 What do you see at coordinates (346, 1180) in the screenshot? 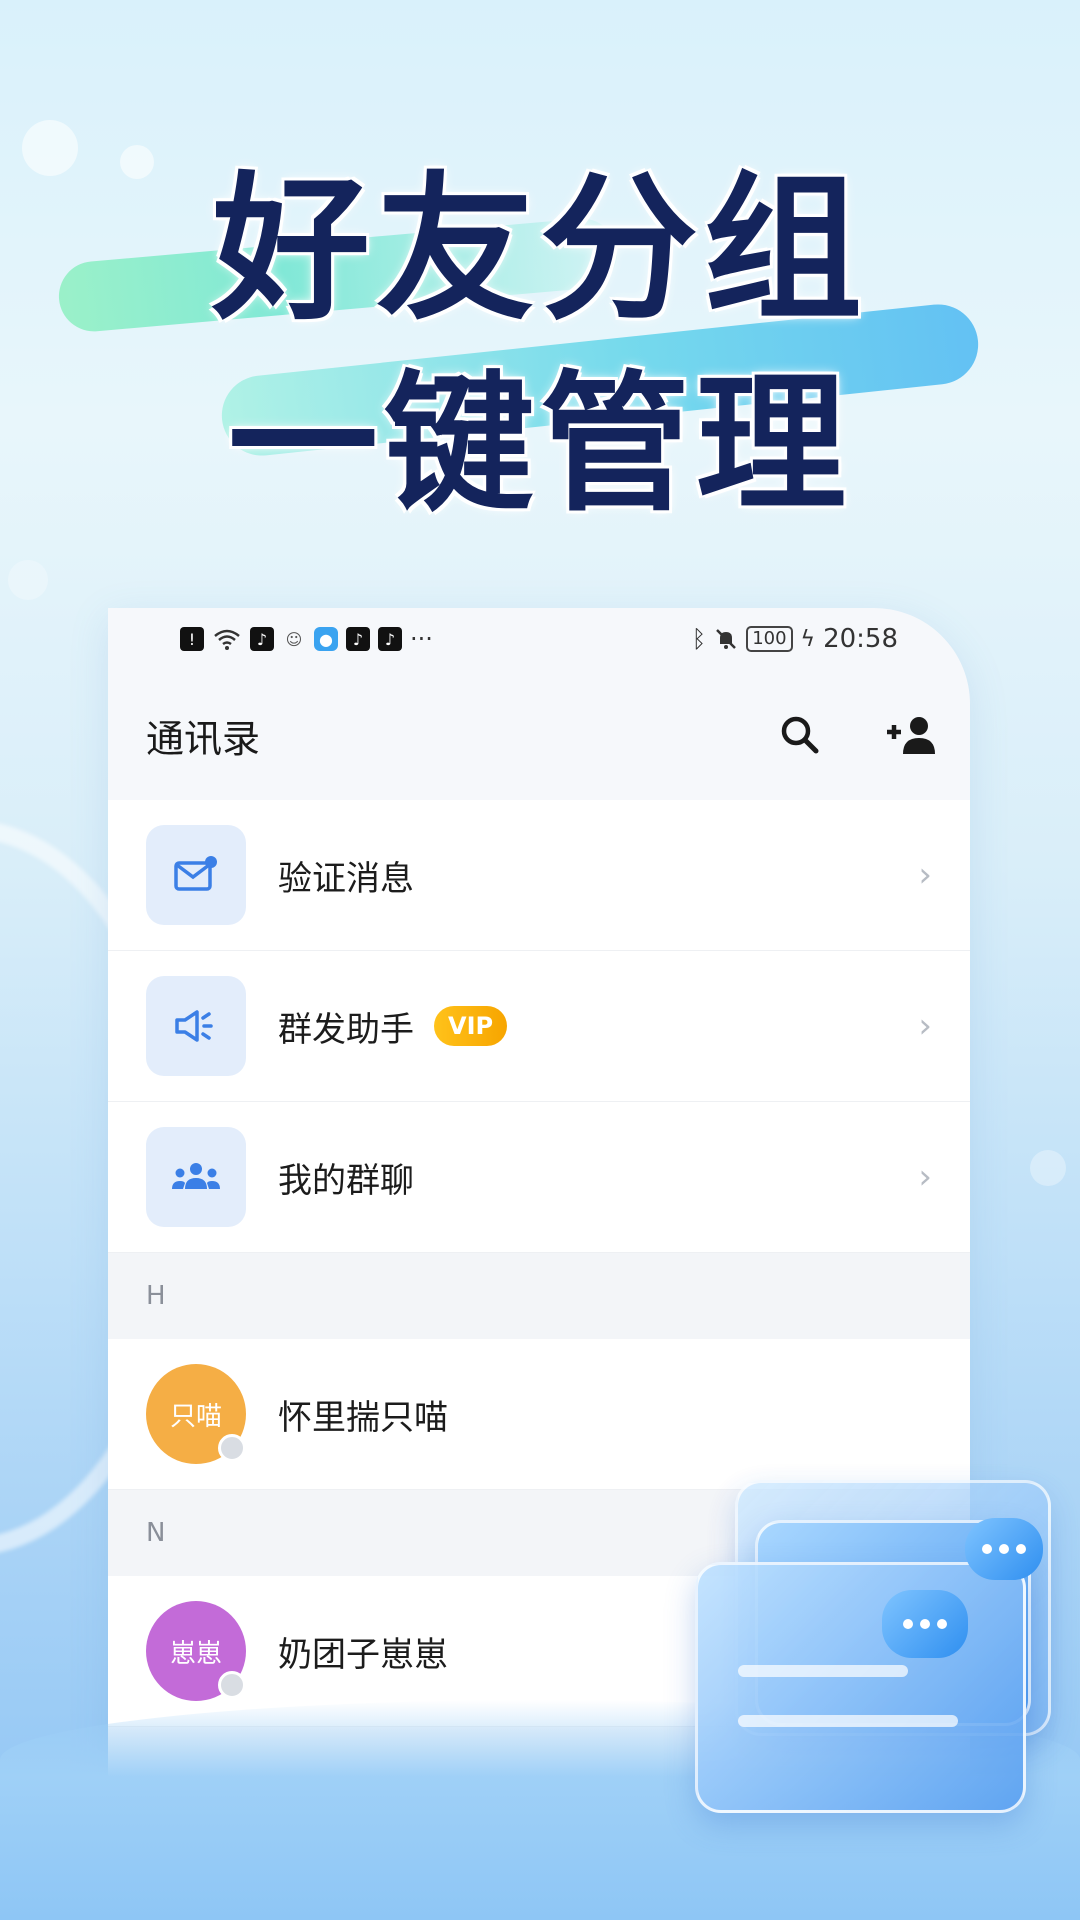
I see `menu-item-label: 我的群聊` at bounding box center [346, 1180].